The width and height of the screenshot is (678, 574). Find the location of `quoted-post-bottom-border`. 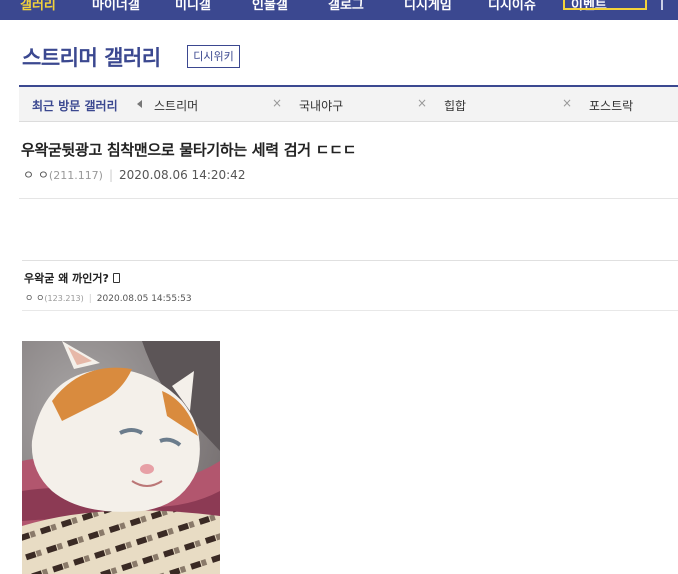

quoted-post-bottom-border is located at coordinates (350, 310).